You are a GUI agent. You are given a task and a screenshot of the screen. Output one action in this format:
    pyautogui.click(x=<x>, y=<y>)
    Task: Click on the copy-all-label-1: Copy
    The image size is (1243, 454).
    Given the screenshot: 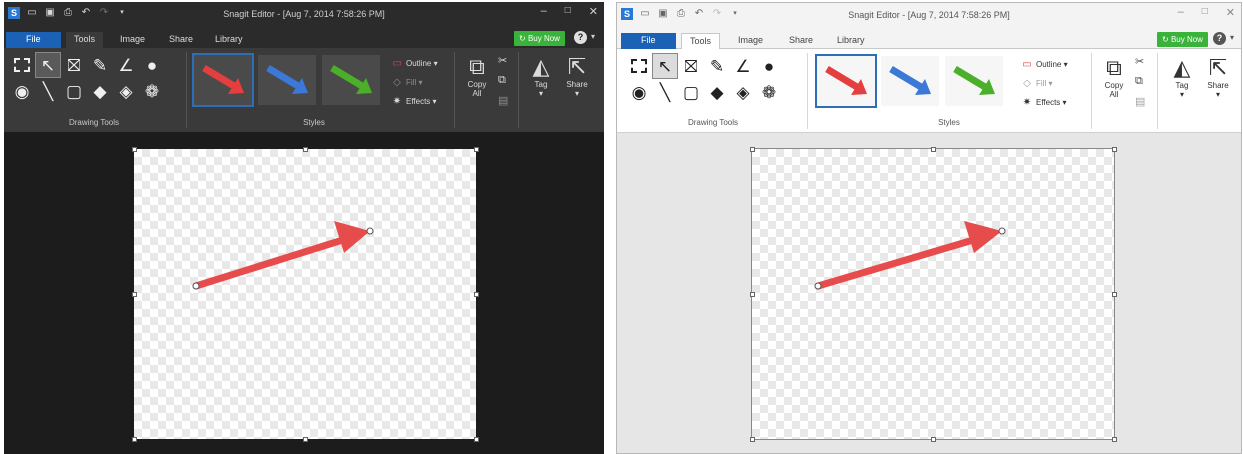 What is the action you would take?
    pyautogui.click(x=1114, y=85)
    